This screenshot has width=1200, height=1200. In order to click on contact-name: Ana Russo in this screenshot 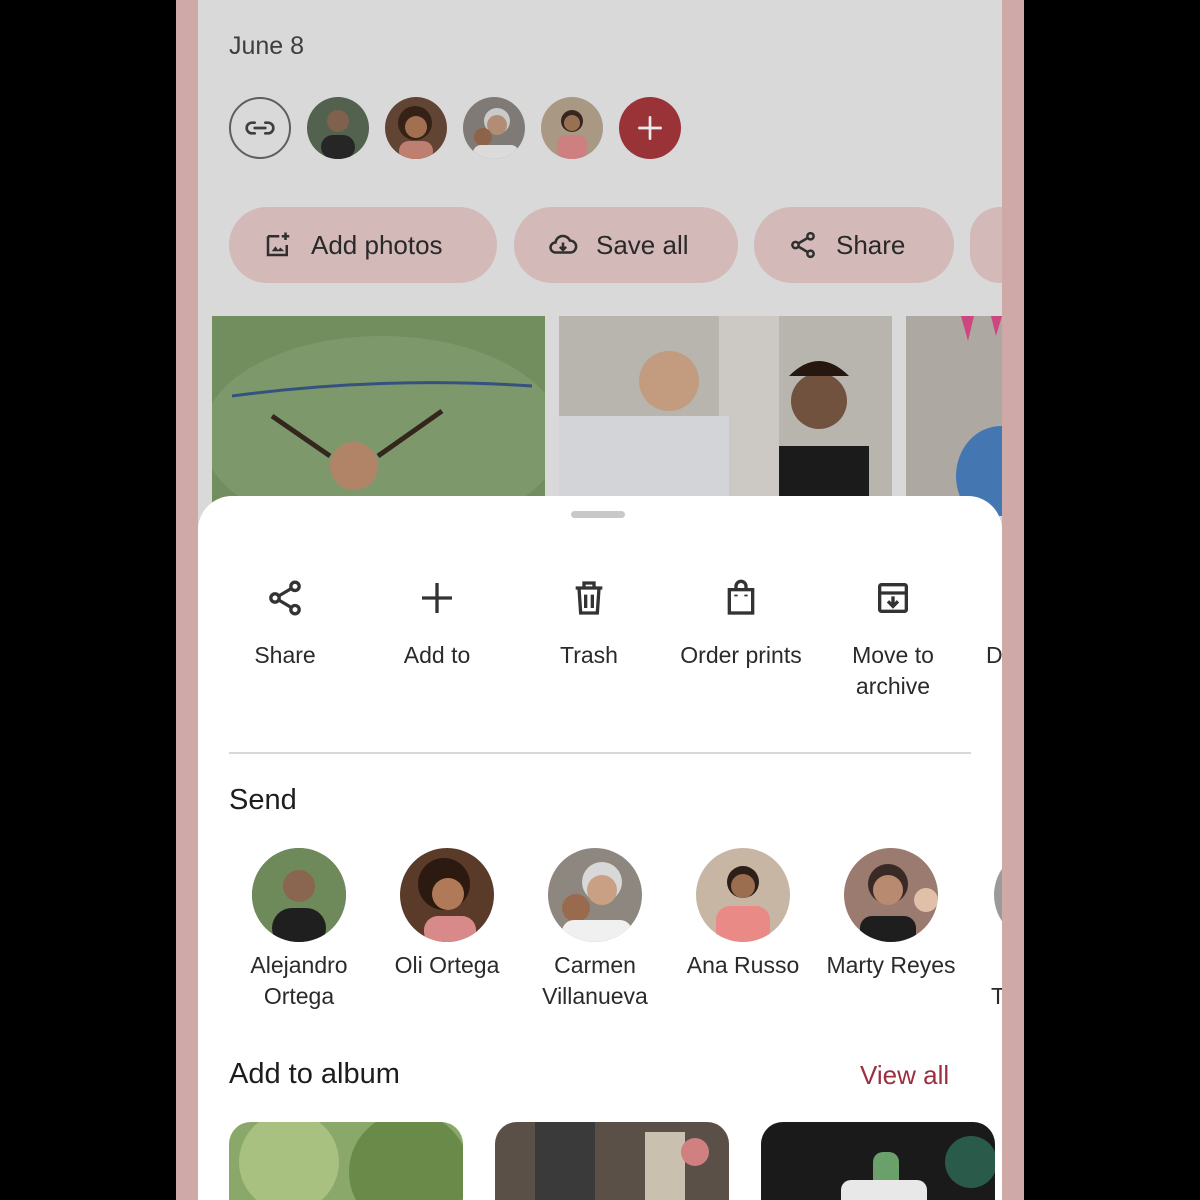, I will do `click(743, 965)`.